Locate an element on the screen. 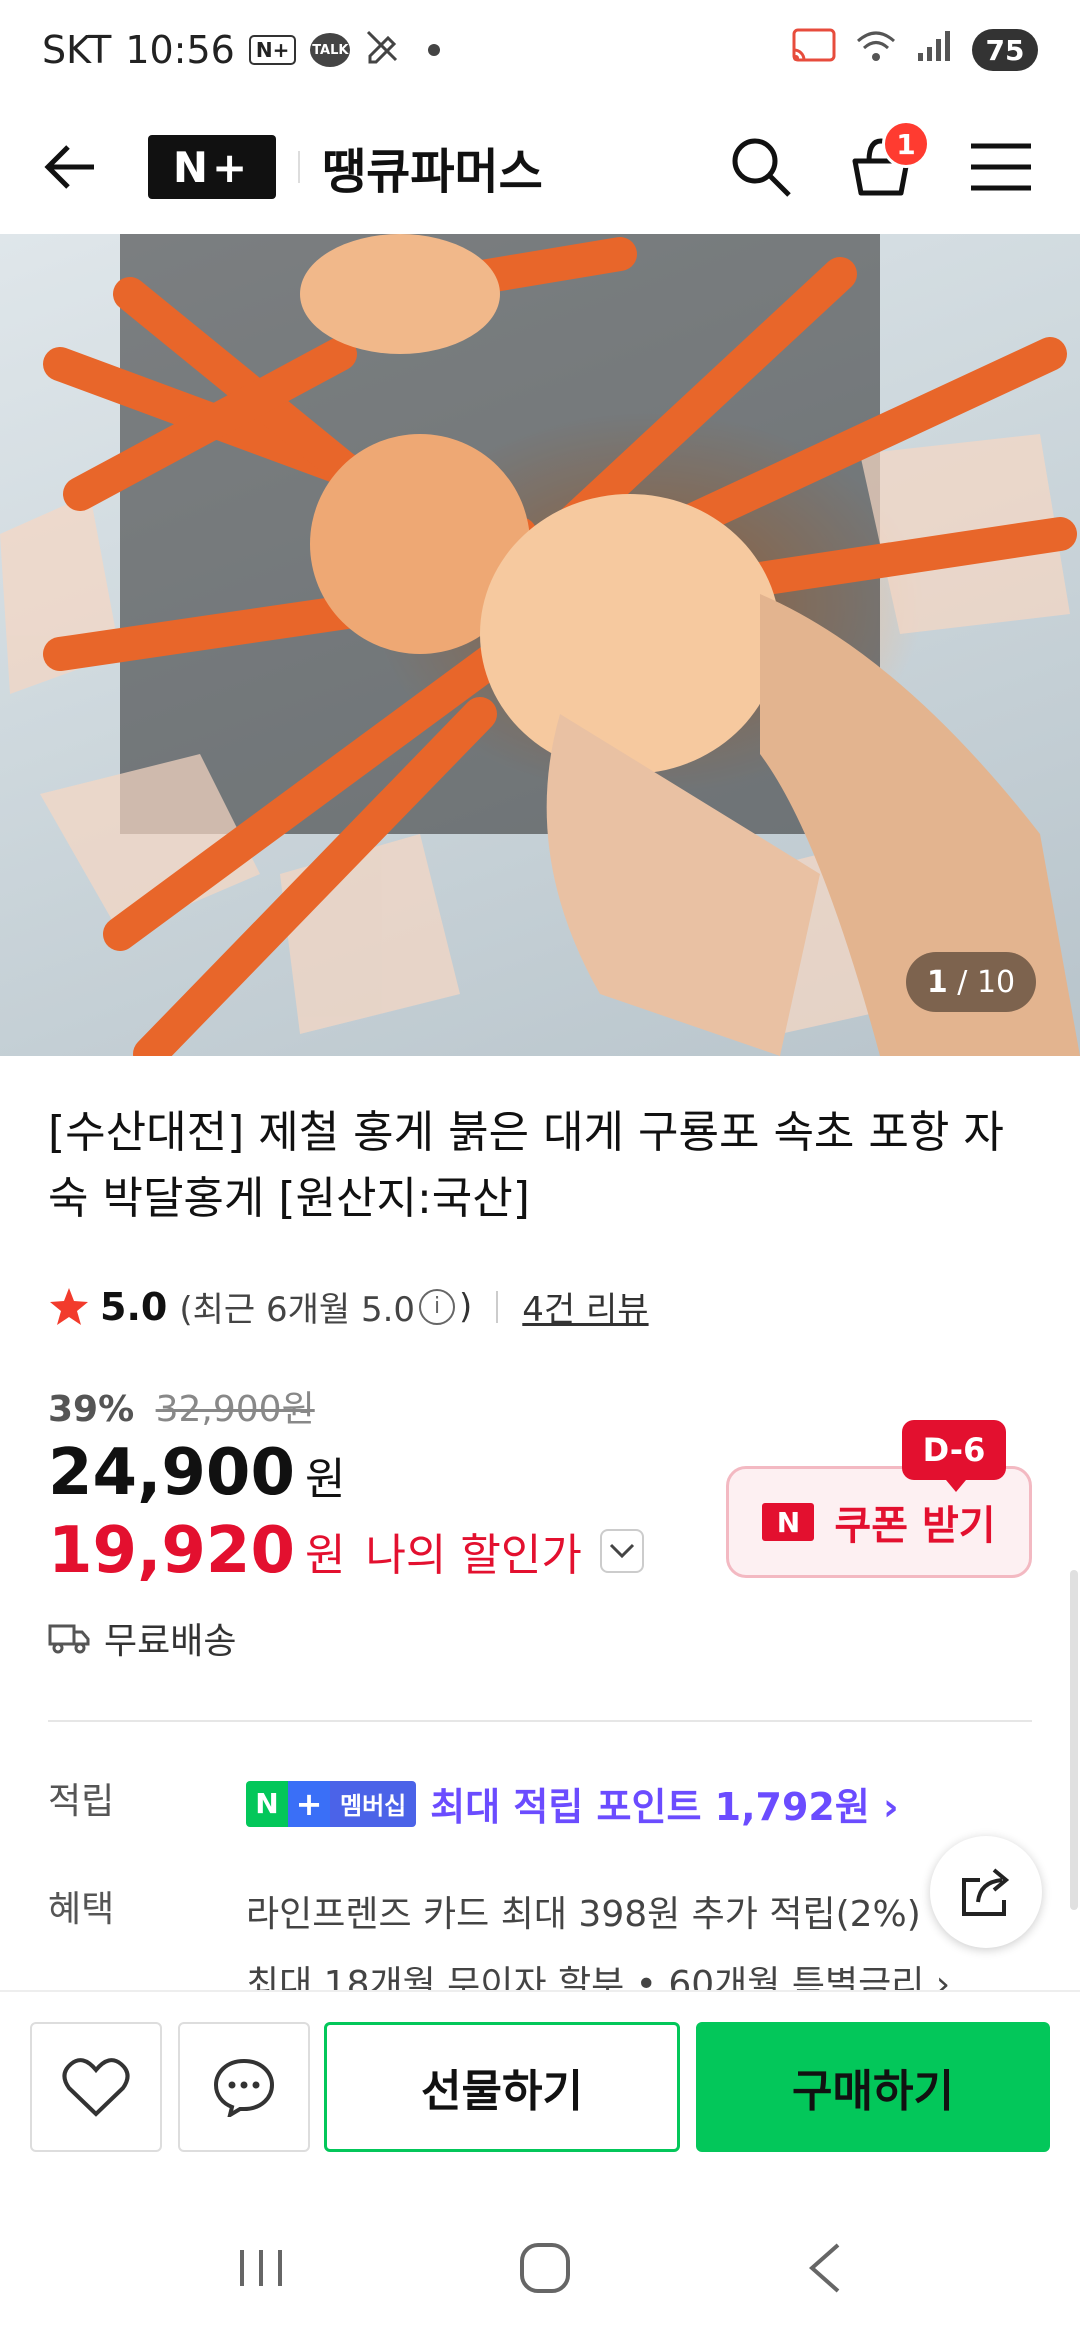  cart-button: 1 is located at coordinates (886, 163).